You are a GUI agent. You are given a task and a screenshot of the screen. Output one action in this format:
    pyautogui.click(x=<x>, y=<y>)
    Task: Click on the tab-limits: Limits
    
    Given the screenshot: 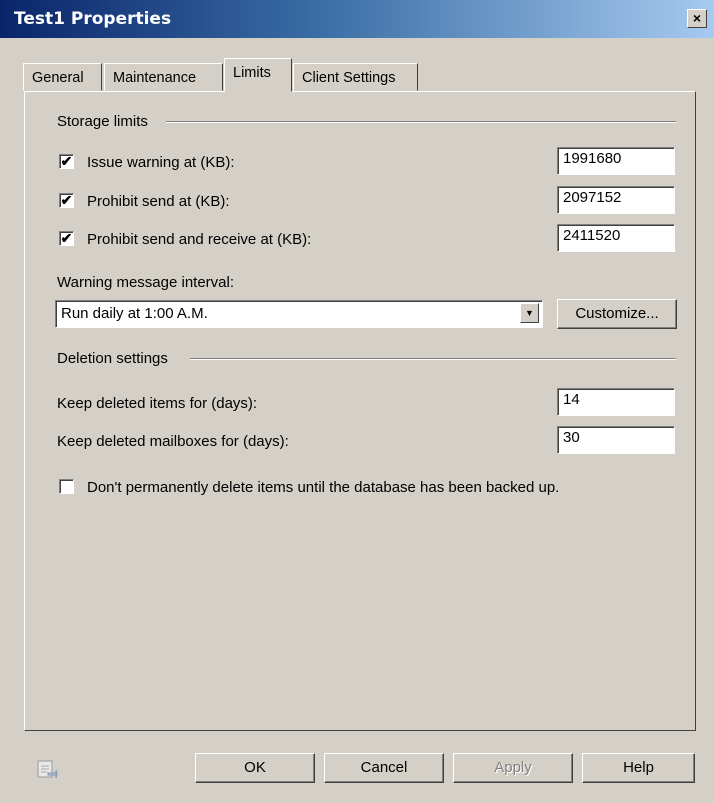 What is the action you would take?
    pyautogui.click(x=258, y=75)
    